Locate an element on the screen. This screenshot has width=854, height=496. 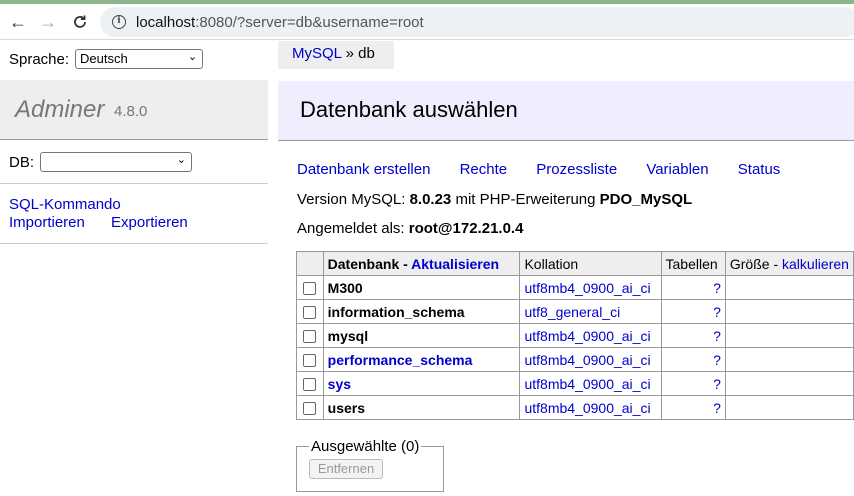
breadcrumb-current: db is located at coordinates (366, 53).